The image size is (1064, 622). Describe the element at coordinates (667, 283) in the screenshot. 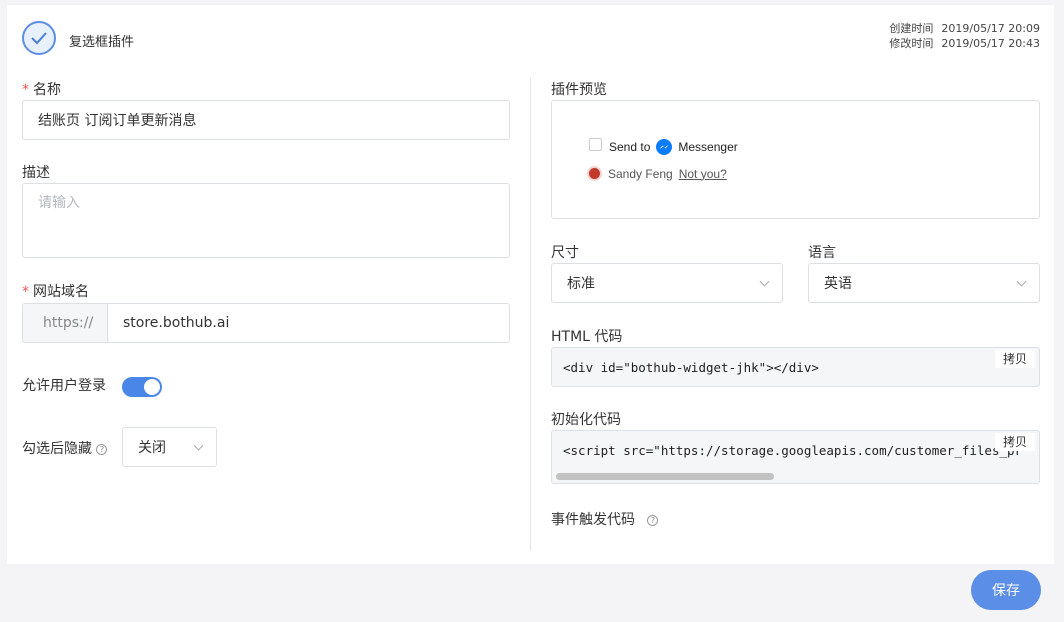

I see `size-select: 标准` at that location.